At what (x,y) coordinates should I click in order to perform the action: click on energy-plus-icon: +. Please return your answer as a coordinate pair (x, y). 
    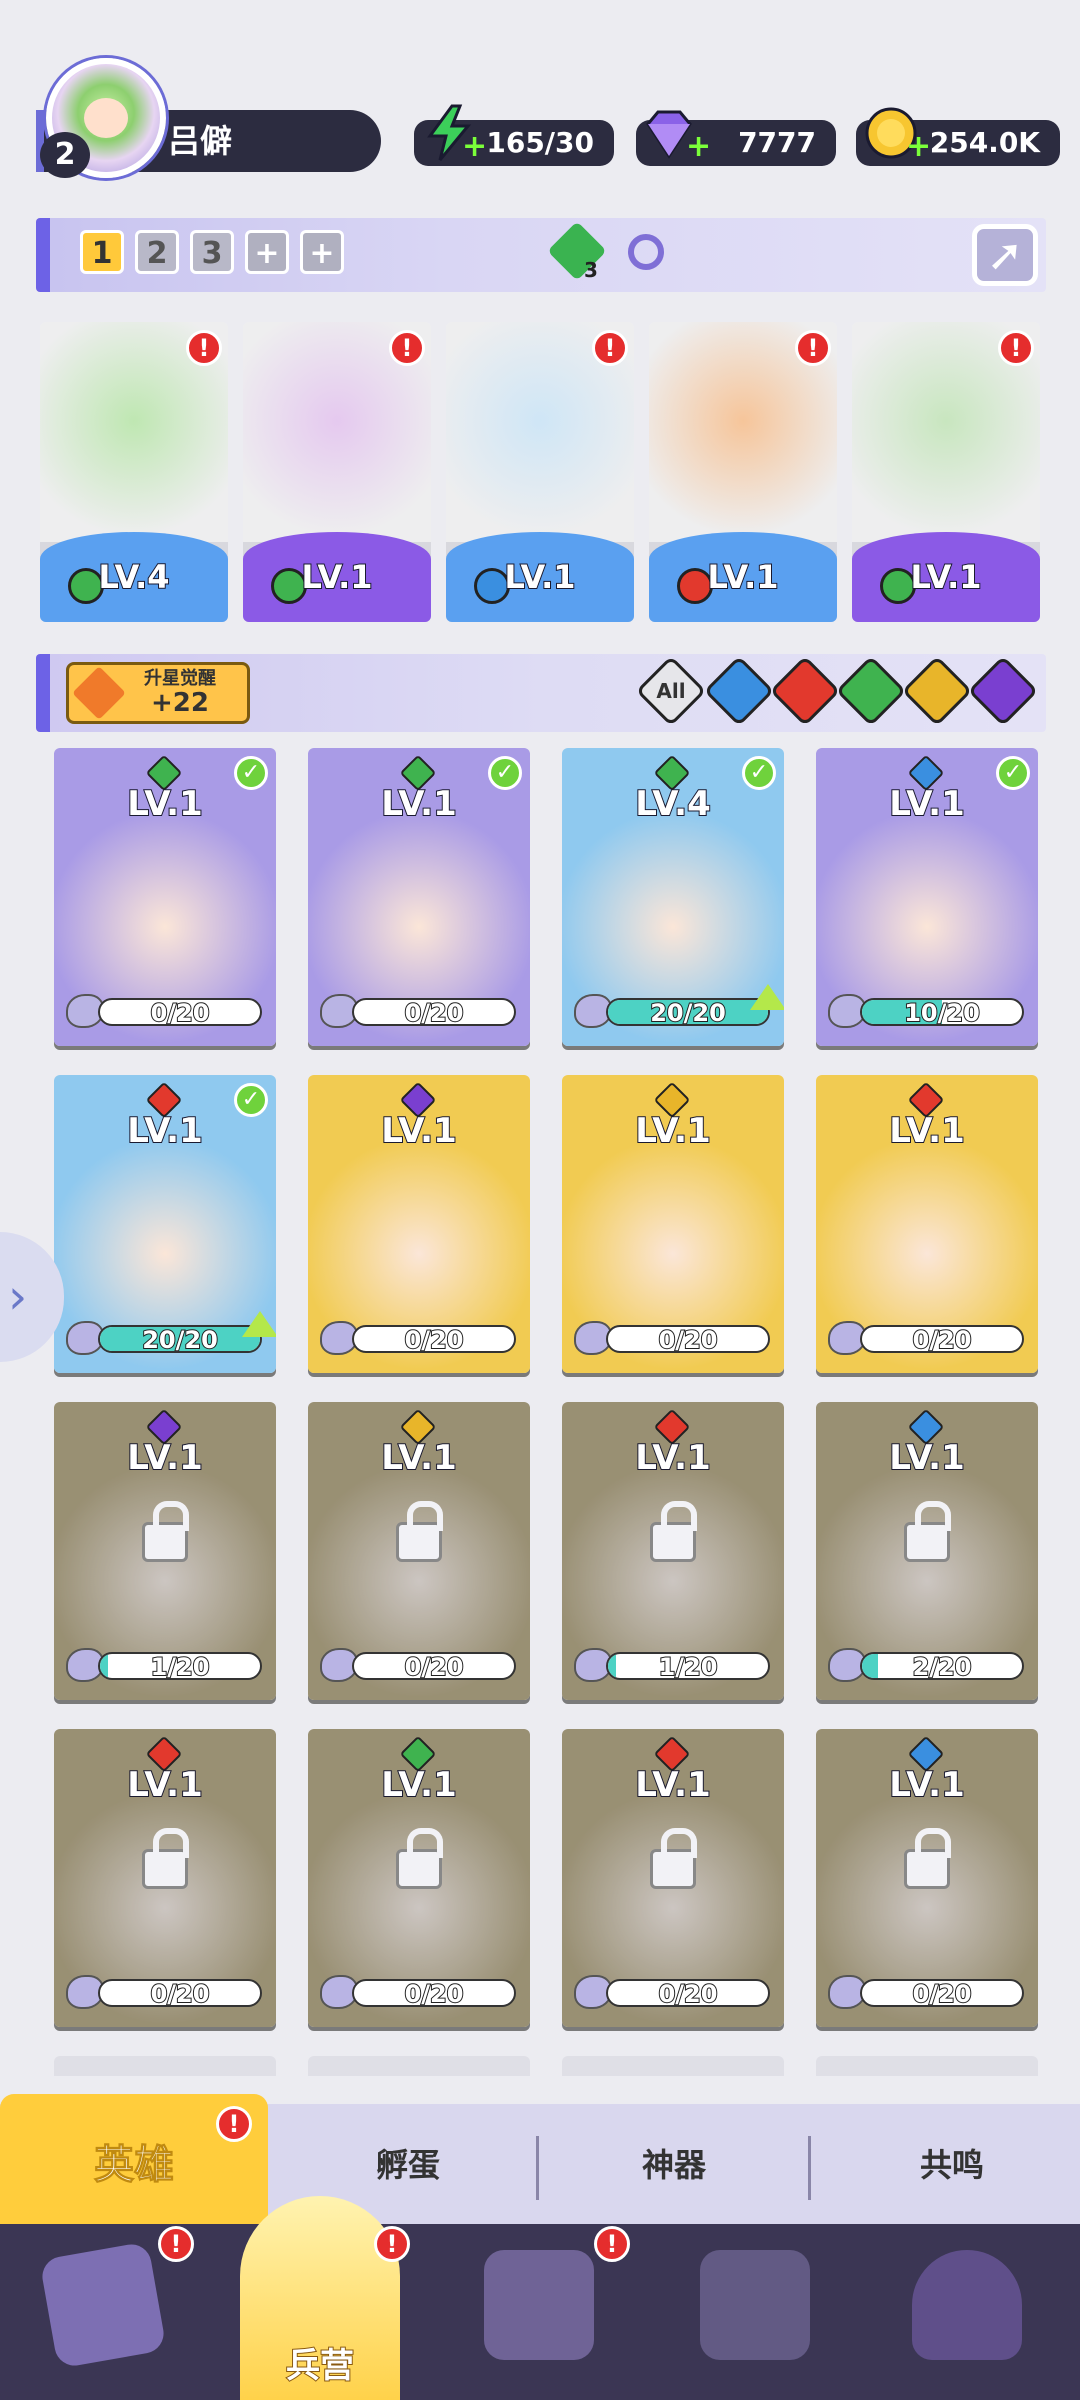
    Looking at the image, I should click on (474, 147).